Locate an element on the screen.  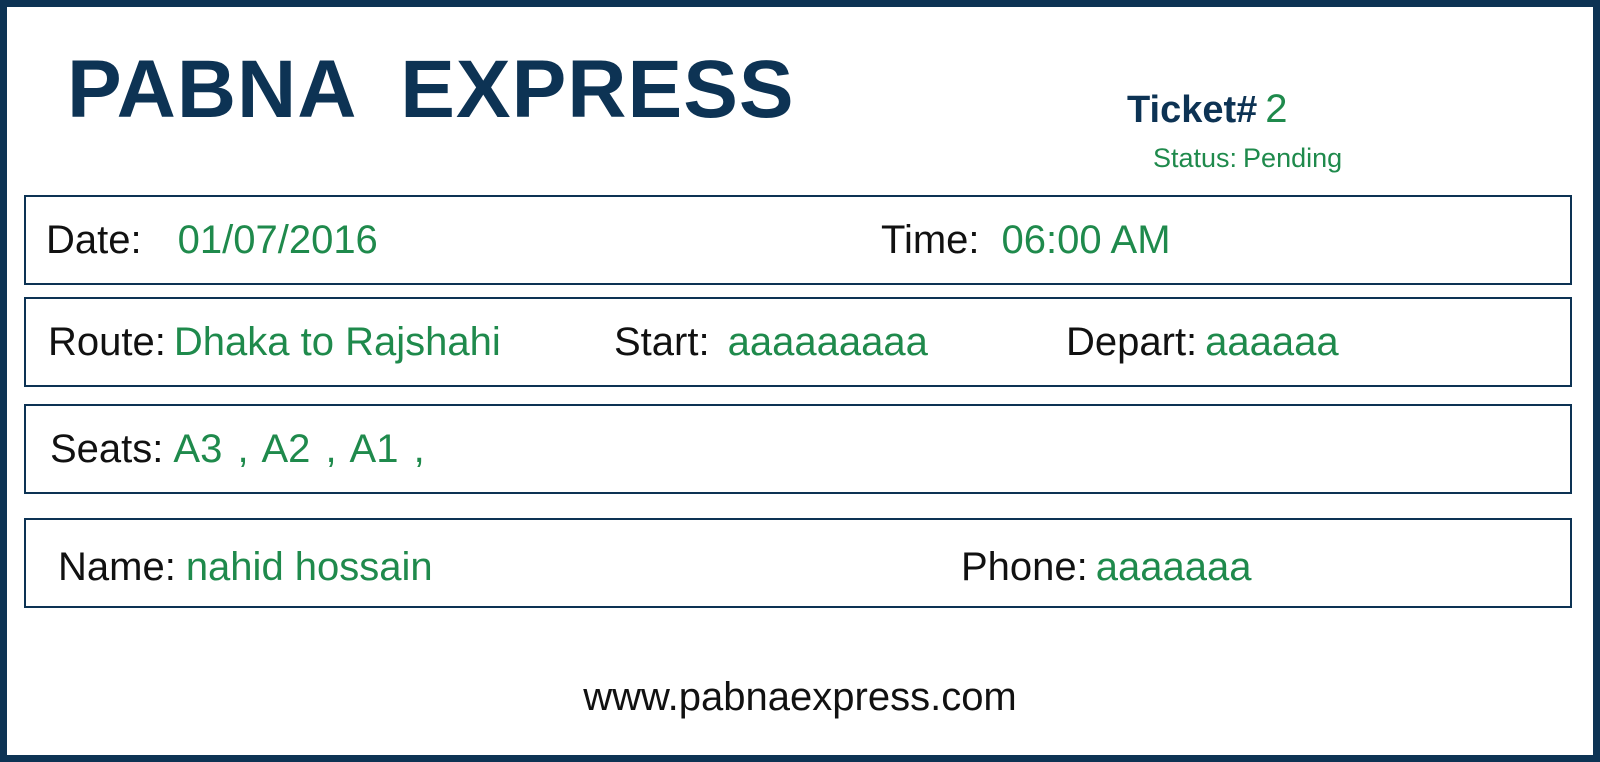
route-label: Route: is located at coordinates (107, 341).